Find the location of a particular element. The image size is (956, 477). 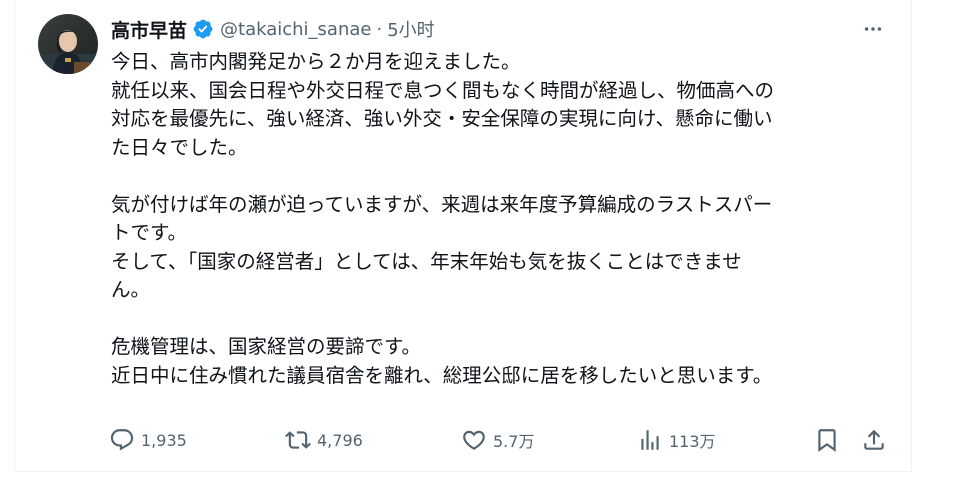

retweet-count: 4,796 is located at coordinates (340, 440).